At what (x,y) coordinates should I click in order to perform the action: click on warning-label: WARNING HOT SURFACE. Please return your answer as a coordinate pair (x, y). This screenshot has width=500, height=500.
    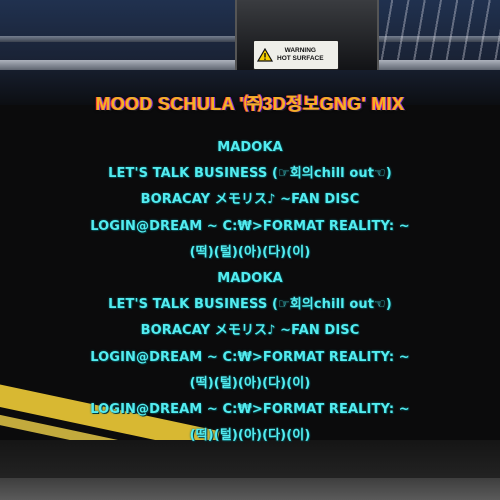
    Looking at the image, I should click on (296, 55).